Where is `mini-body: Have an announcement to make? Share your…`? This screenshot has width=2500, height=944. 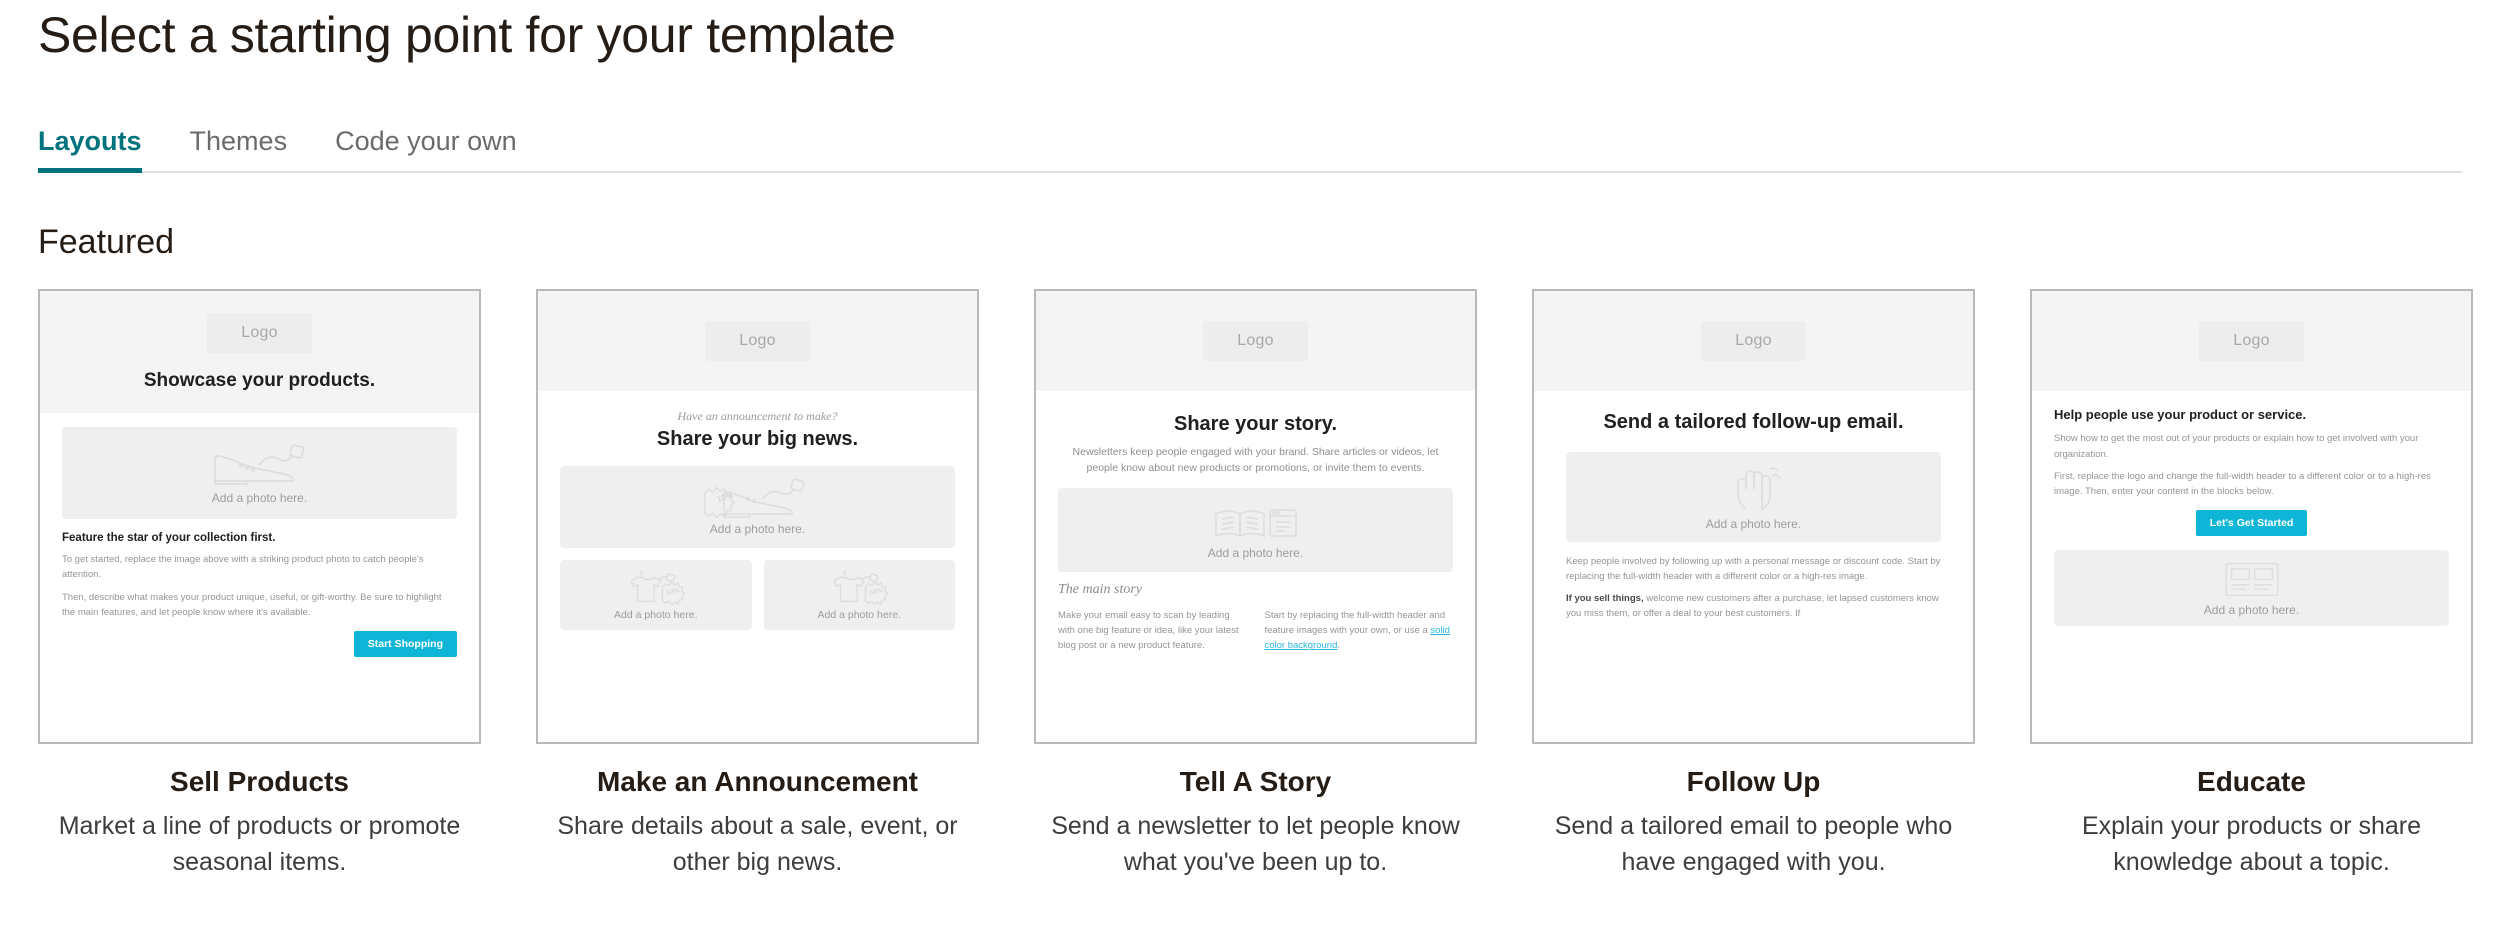
mini-body: Have an announcement to make? Share your… is located at coordinates (757, 566).